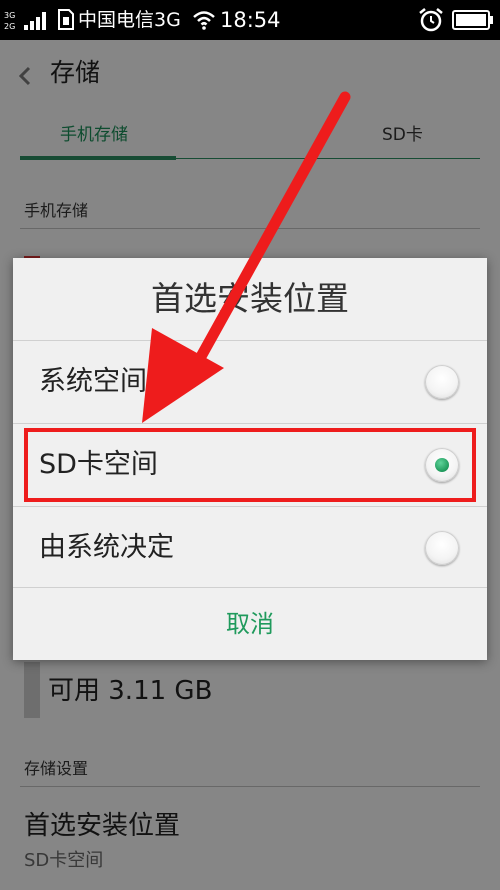 The height and width of the screenshot is (890, 500). Describe the element at coordinates (250, 624) in the screenshot. I see `cancel-button: 取消` at that location.